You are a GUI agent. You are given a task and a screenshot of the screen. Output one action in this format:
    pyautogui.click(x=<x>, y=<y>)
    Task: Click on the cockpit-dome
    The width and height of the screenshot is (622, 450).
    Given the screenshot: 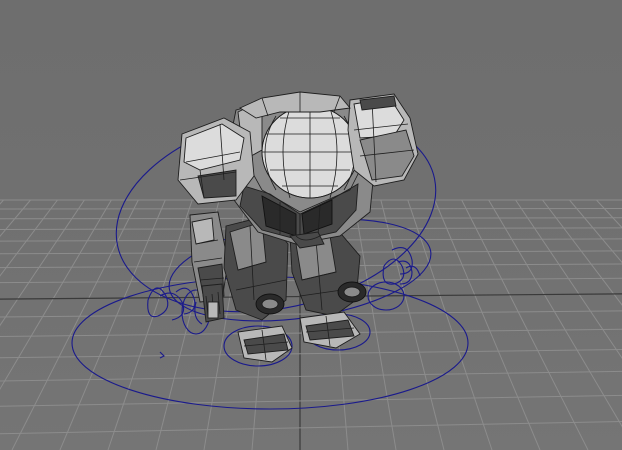 What is the action you would take?
    pyautogui.click(x=310, y=152)
    